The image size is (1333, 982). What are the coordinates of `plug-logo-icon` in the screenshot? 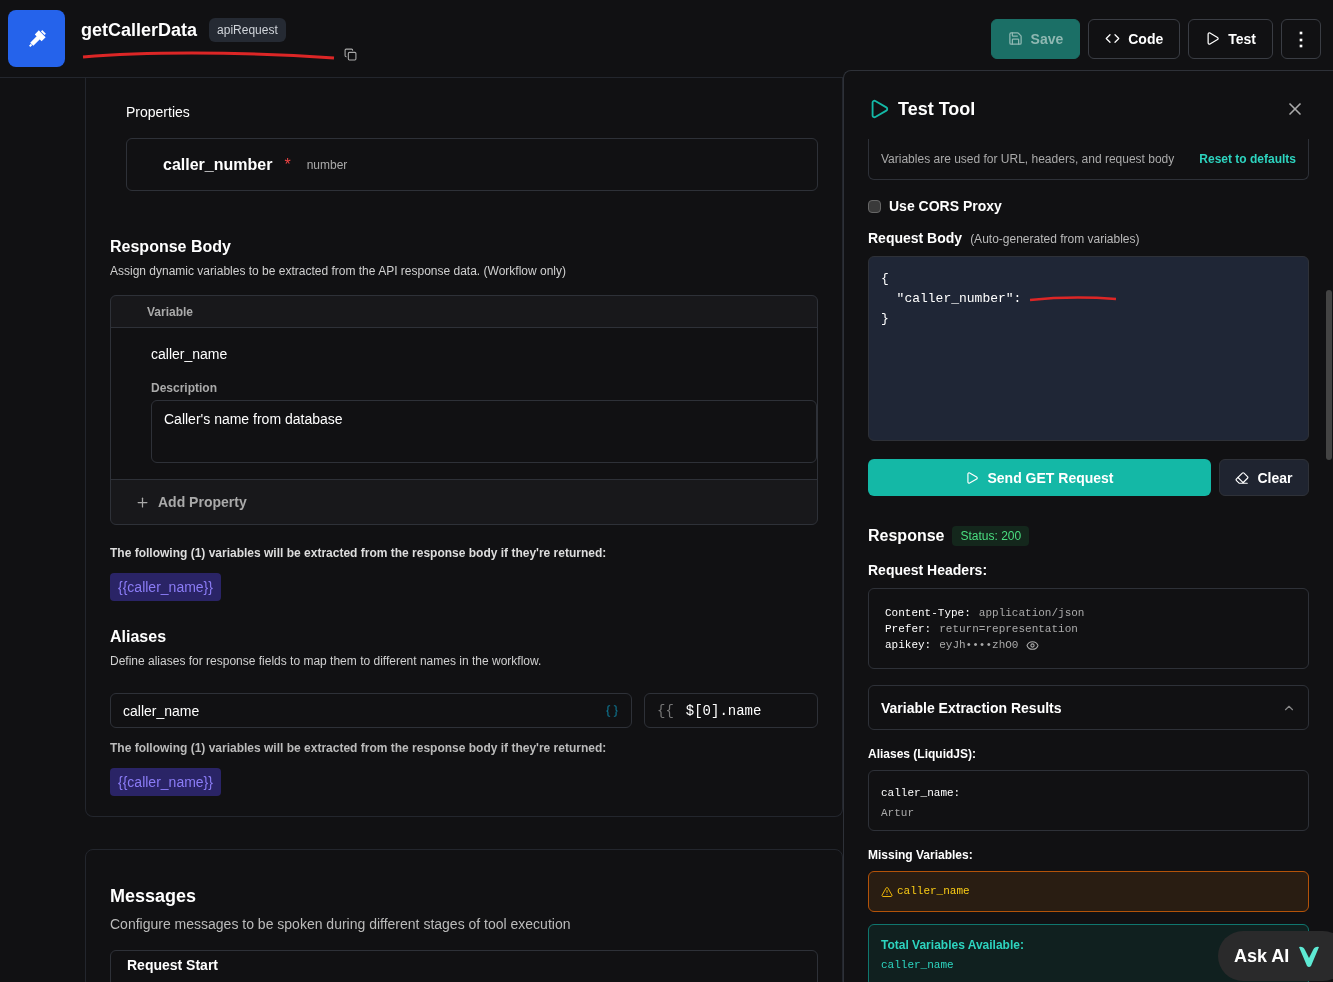 It's located at (36, 38).